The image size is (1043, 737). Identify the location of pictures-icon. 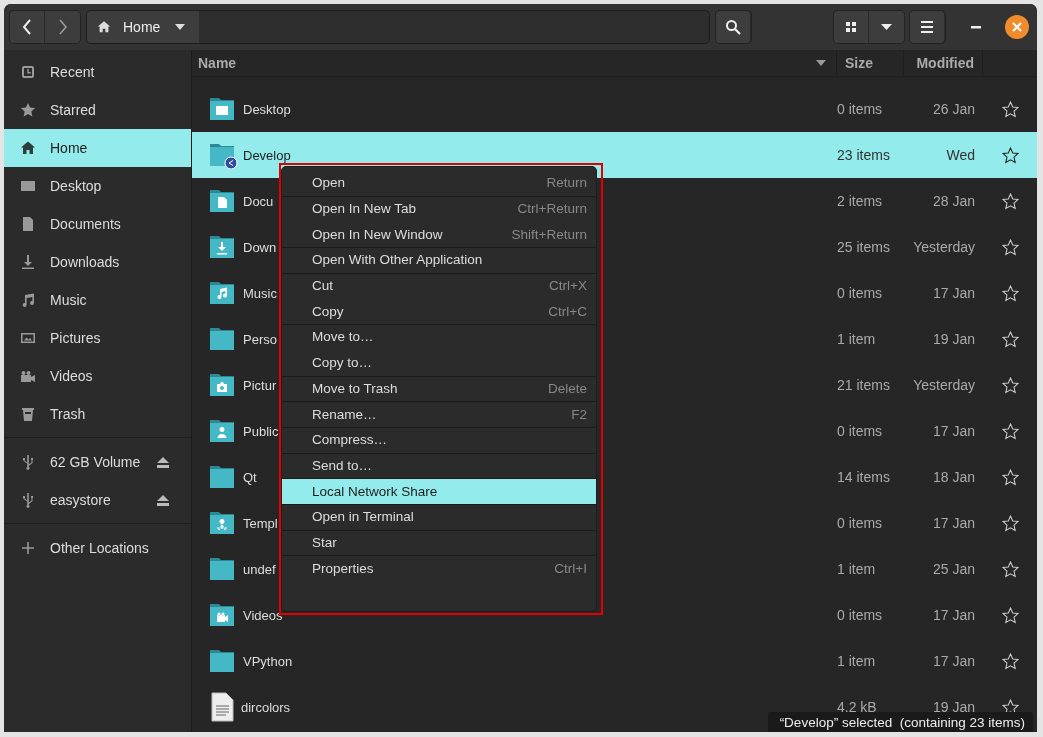
(28, 338).